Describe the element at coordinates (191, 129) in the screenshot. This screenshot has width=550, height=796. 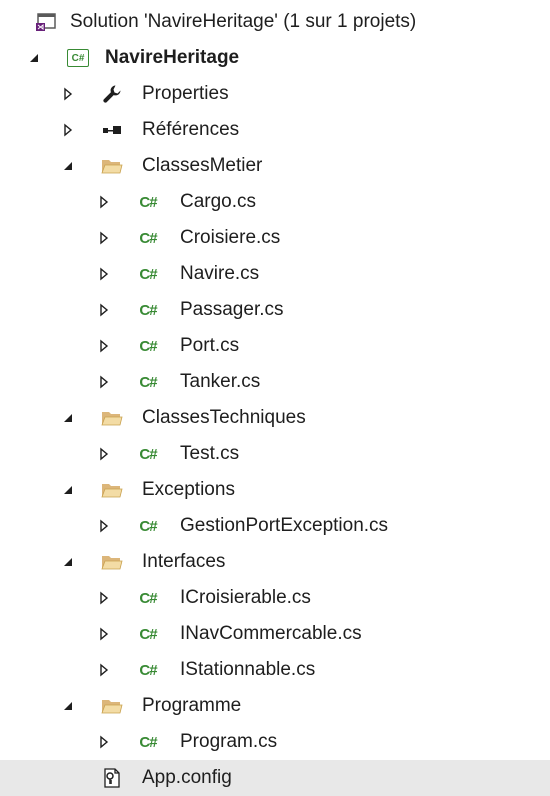
I see `tree-label: Références` at that location.